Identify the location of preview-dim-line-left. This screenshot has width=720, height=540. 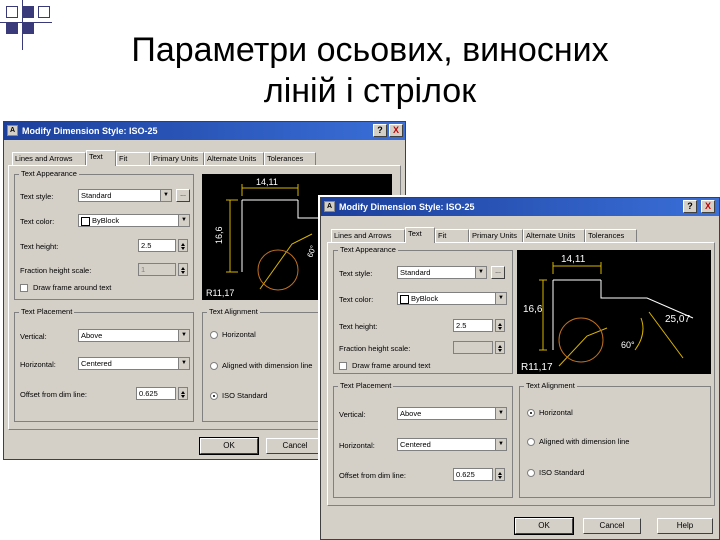
(543, 315).